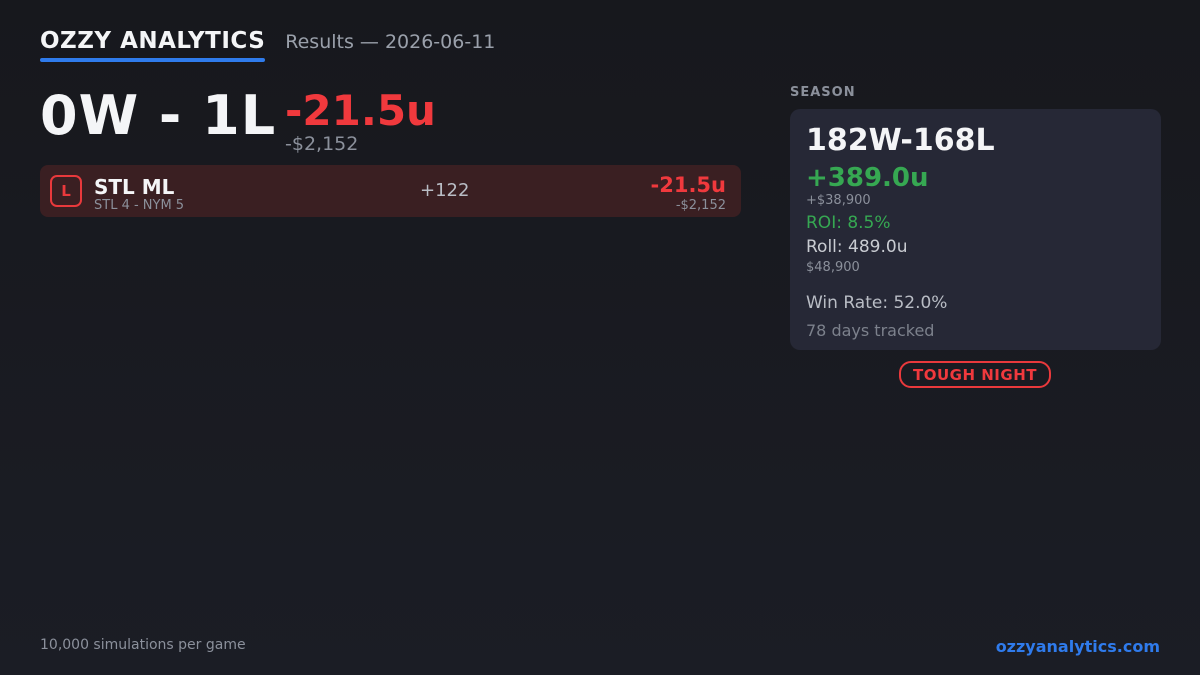 The image size is (1200, 675). What do you see at coordinates (153, 60) in the screenshot?
I see `brand-underline` at bounding box center [153, 60].